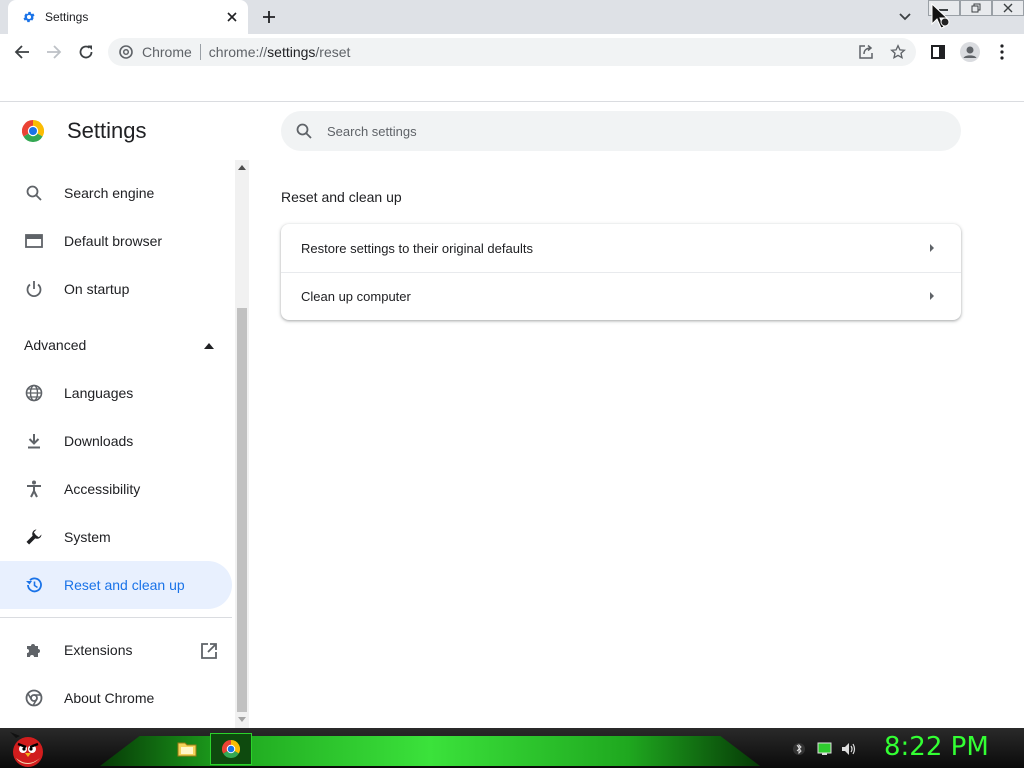 The height and width of the screenshot is (768, 1024). What do you see at coordinates (512, 86) in the screenshot?
I see `bookmarks-bar` at bounding box center [512, 86].